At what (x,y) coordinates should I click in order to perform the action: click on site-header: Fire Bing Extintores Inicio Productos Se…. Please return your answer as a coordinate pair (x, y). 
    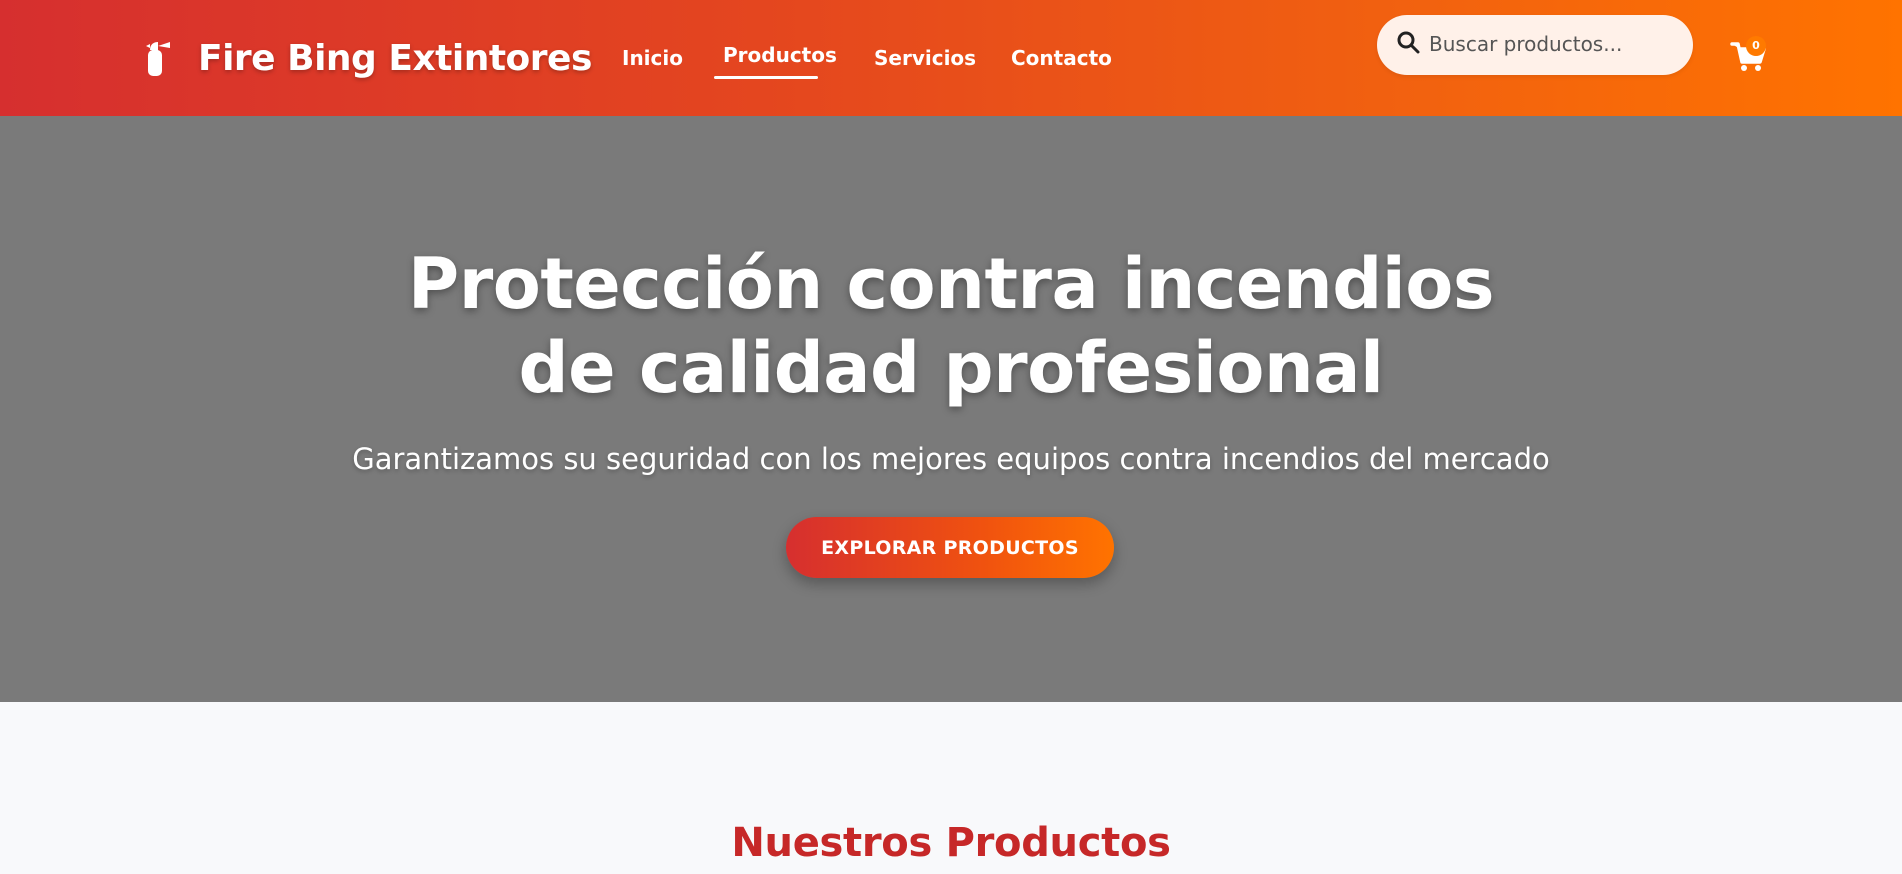
    Looking at the image, I should click on (951, 58).